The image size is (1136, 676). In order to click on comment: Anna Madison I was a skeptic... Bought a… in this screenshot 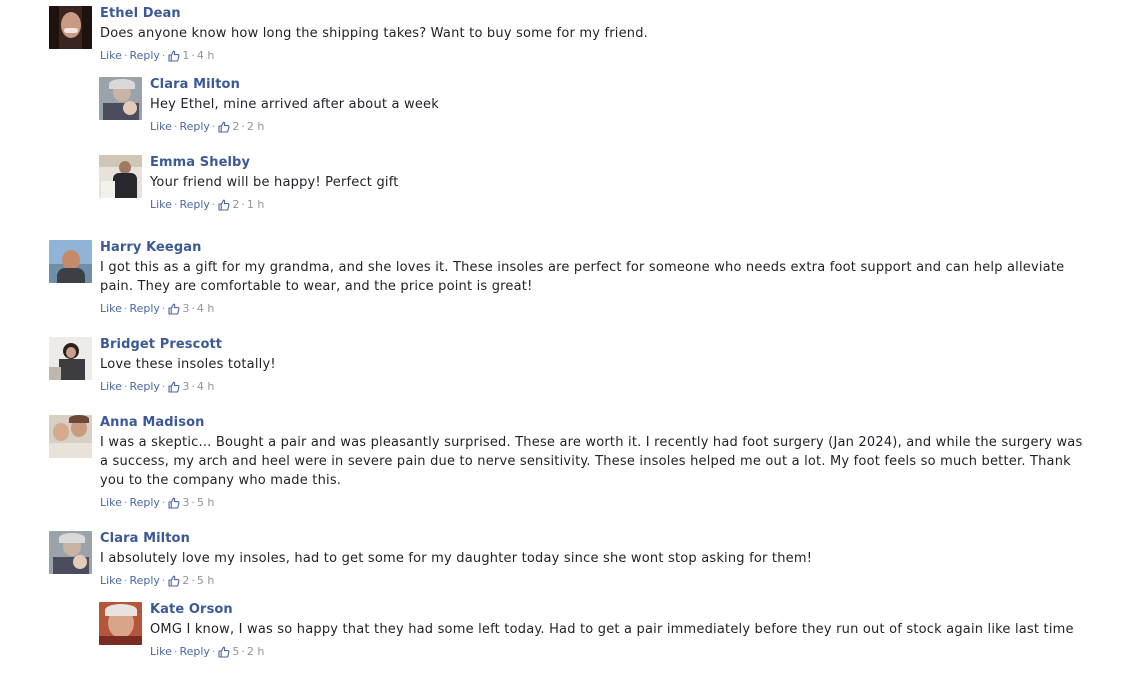, I will do `click(569, 462)`.